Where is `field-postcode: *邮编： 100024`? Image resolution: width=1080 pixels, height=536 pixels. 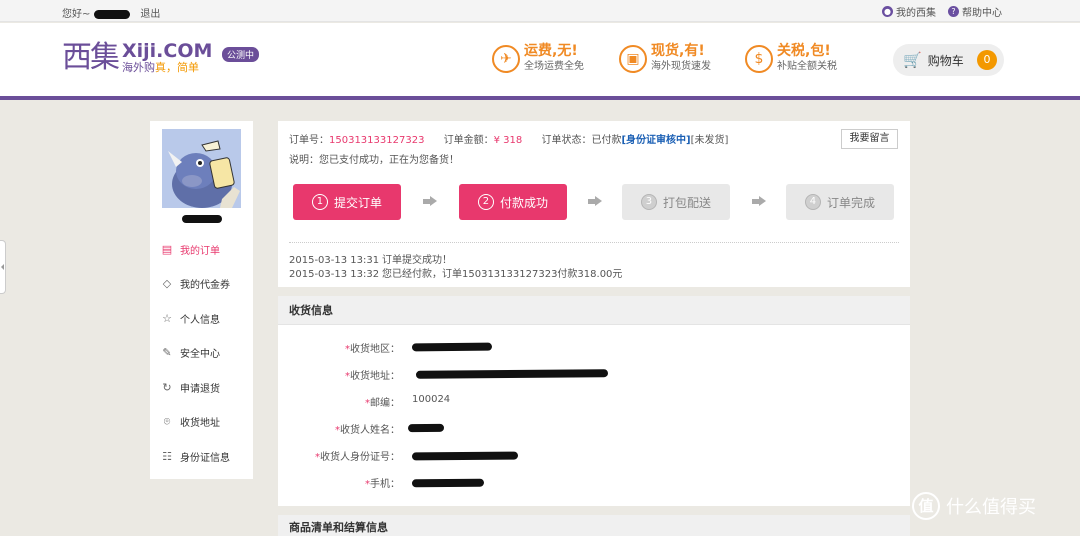
field-postcode: *邮编： 100024 is located at coordinates (594, 401).